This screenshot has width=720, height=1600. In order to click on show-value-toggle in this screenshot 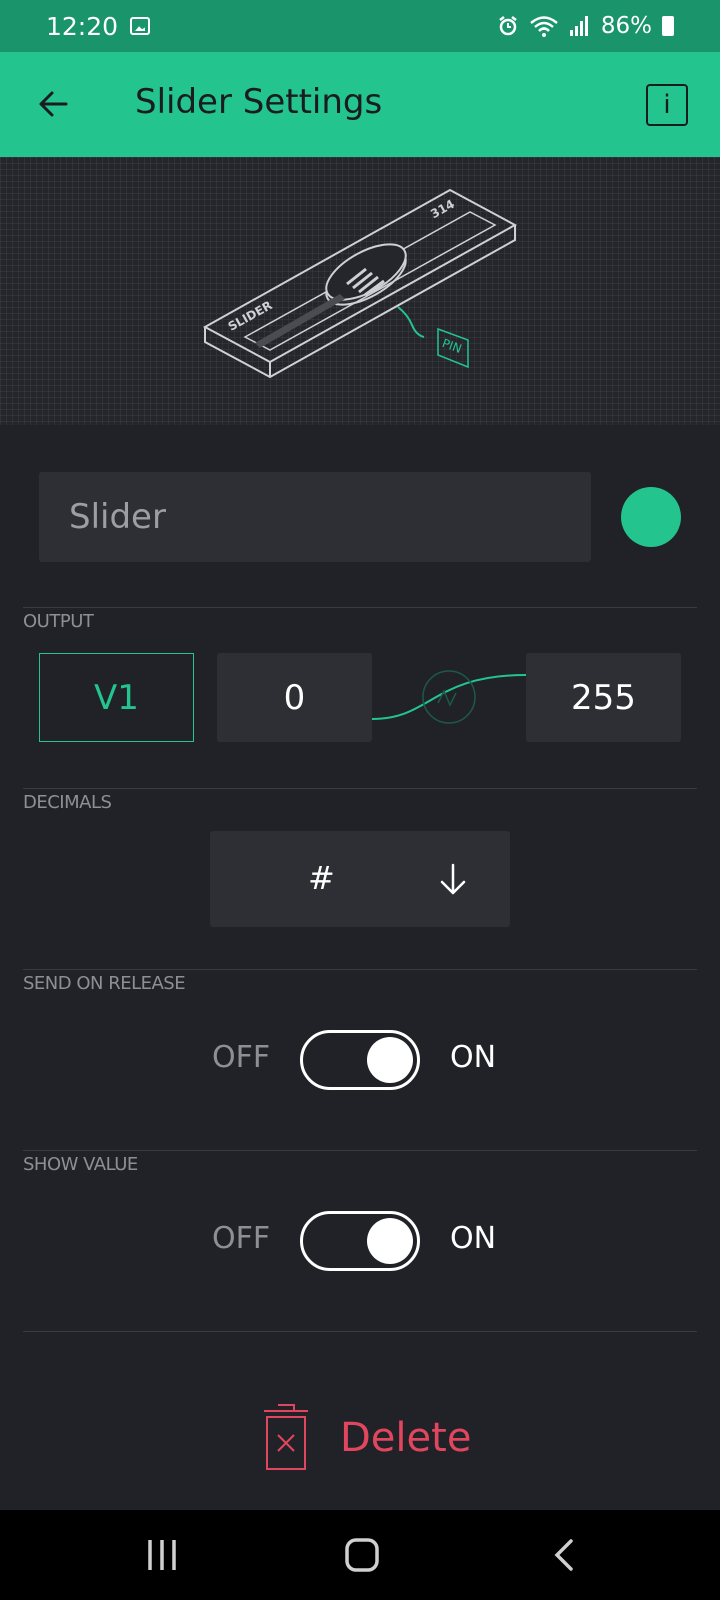, I will do `click(360, 1241)`.